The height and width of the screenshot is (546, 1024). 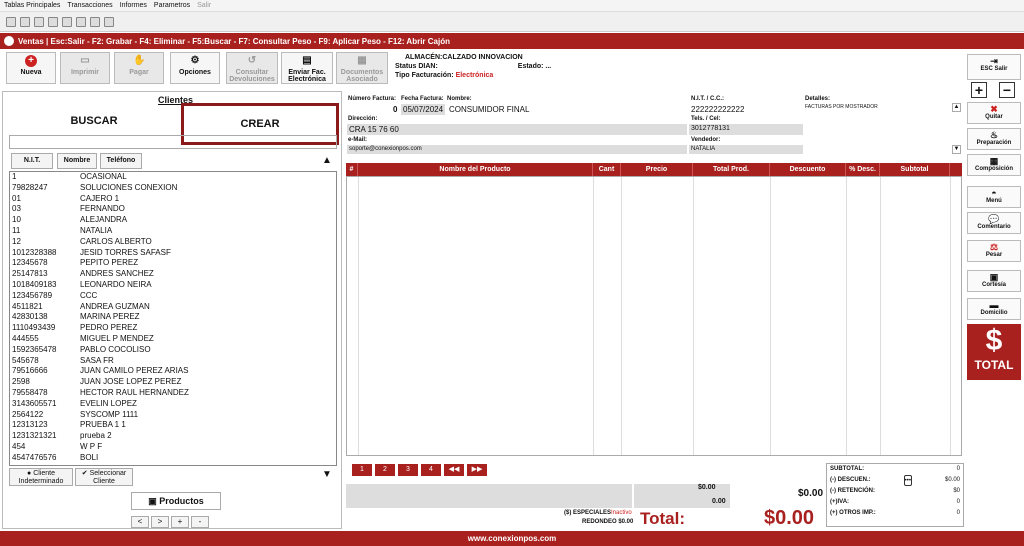 I want to click on imprimir-button: ▭ Imprimir, so click(x=85, y=68).